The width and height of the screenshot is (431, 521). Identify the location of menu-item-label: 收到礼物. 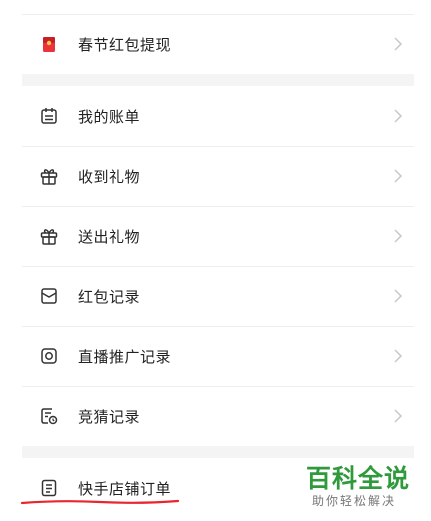
(109, 176).